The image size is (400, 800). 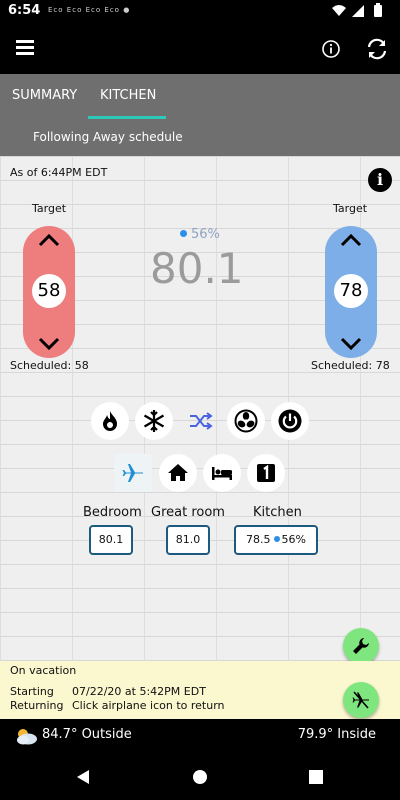 What do you see at coordinates (350, 365) in the screenshot?
I see `cool-scheduled-label: Scheduled: 78` at bounding box center [350, 365].